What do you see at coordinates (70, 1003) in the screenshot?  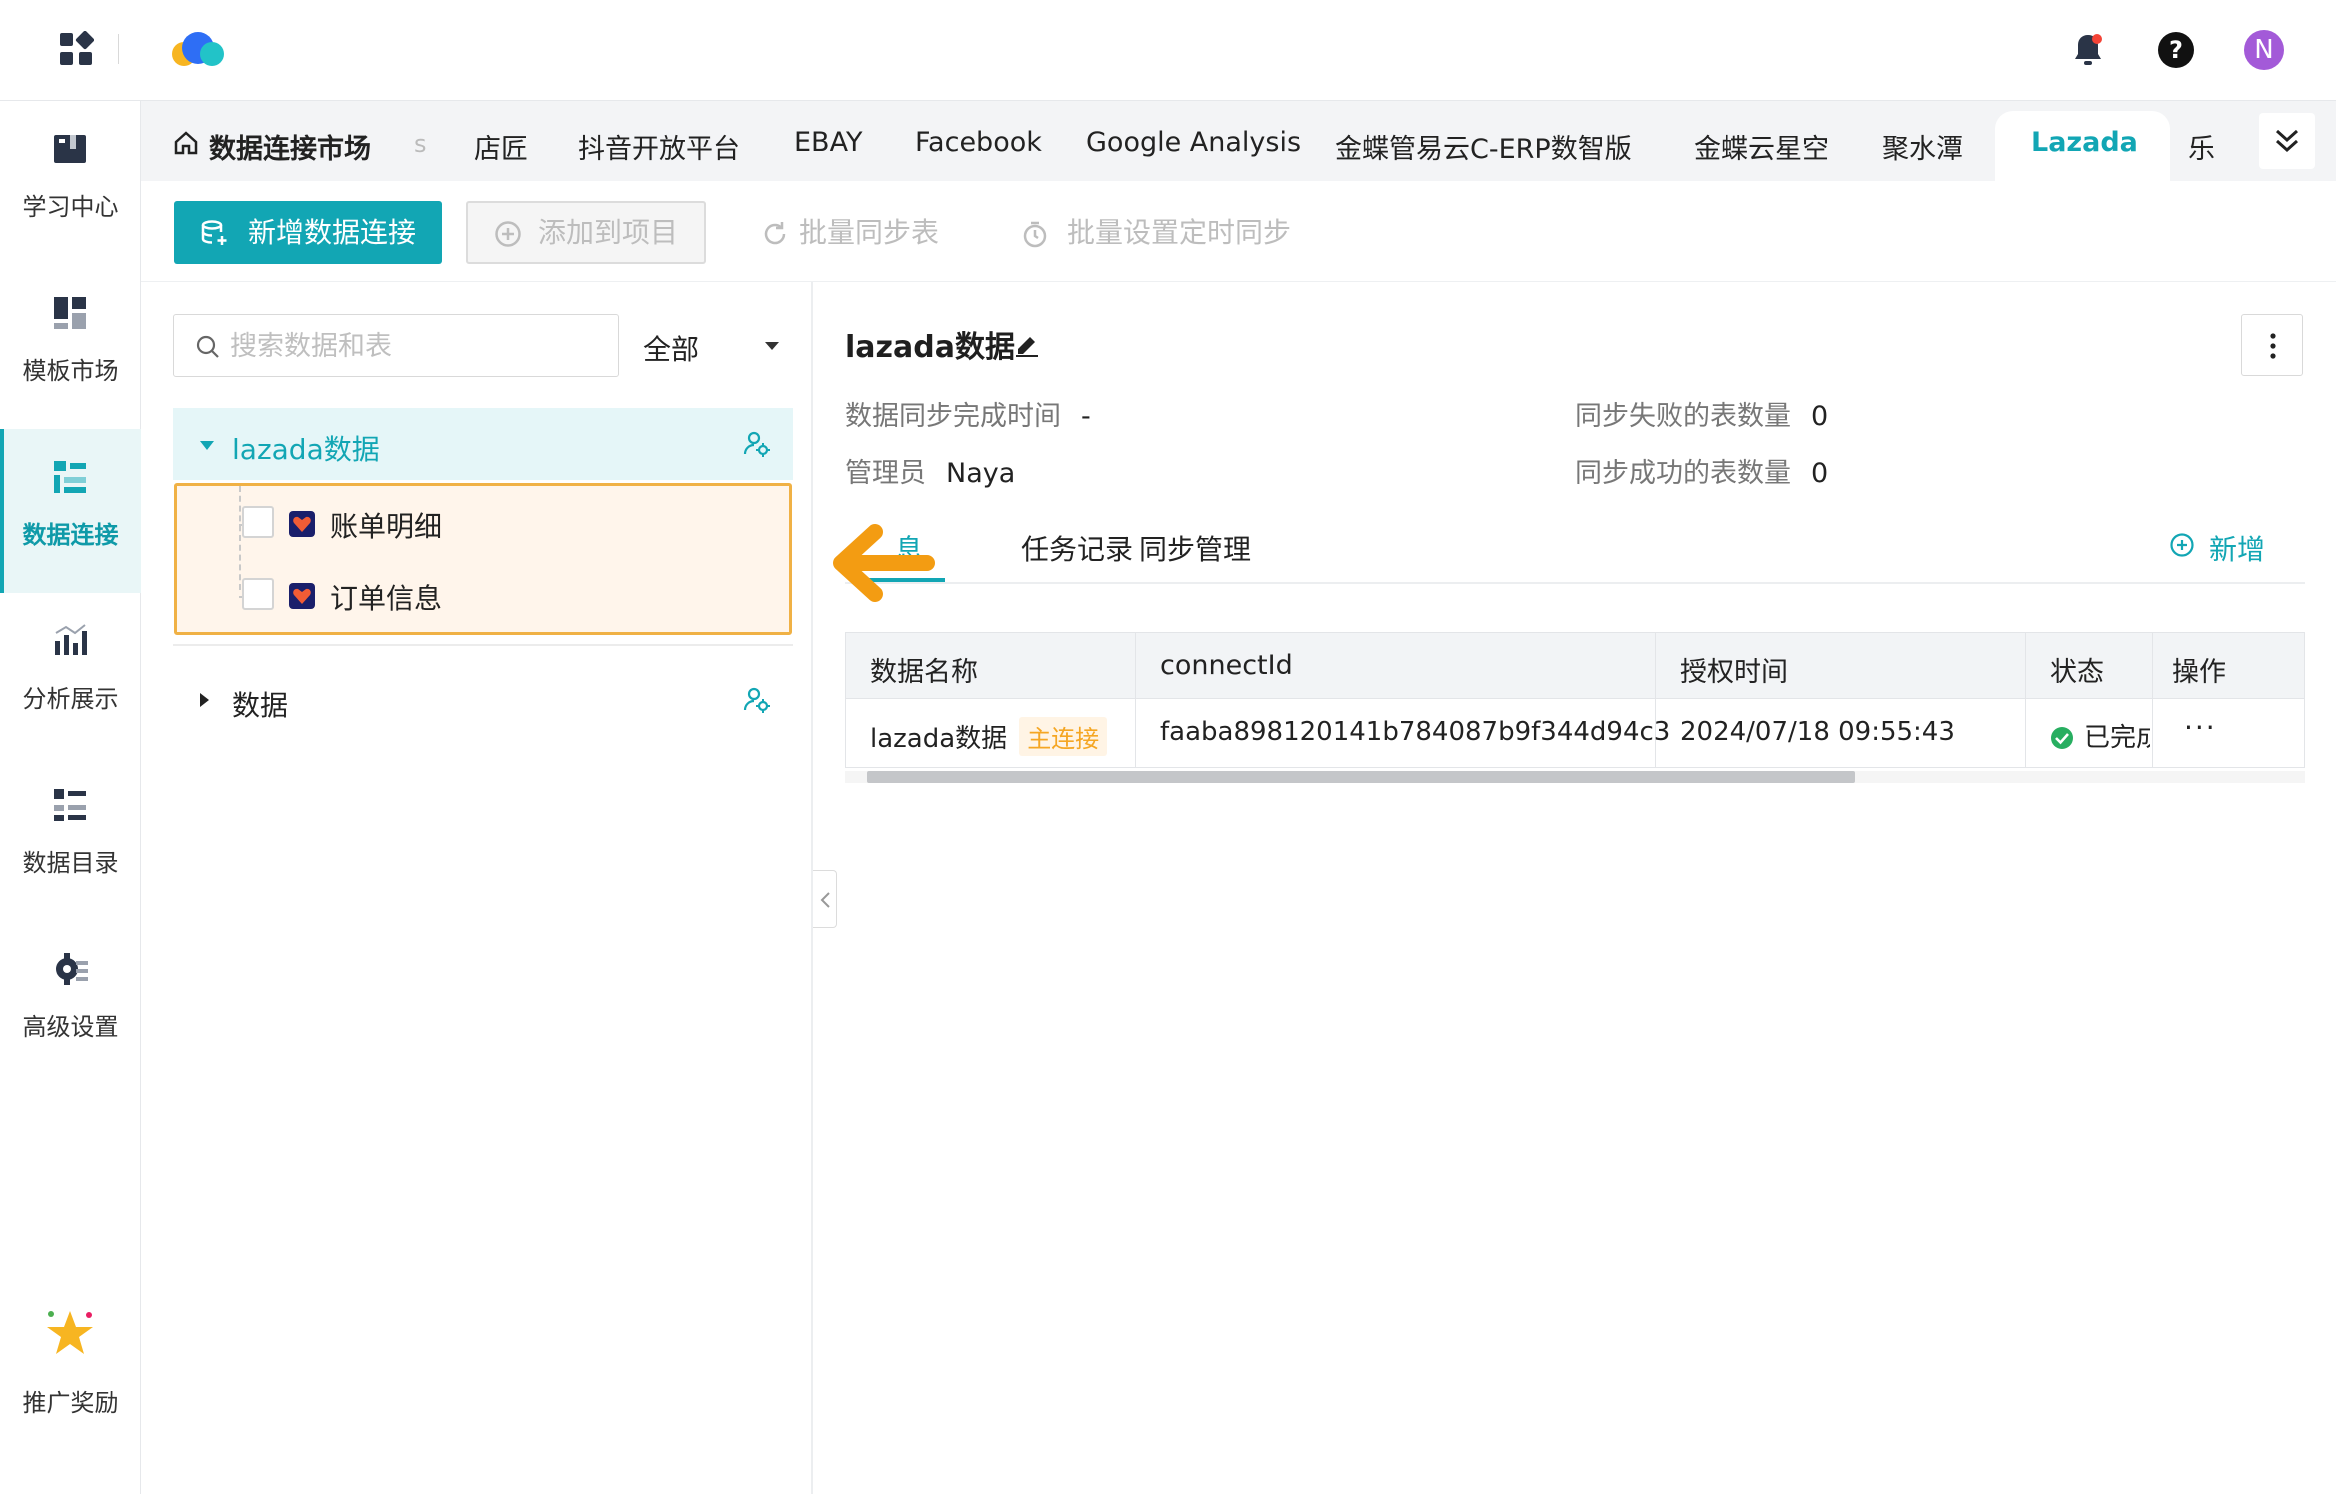 I see `sidebar-item-settings: 高级设置` at bounding box center [70, 1003].